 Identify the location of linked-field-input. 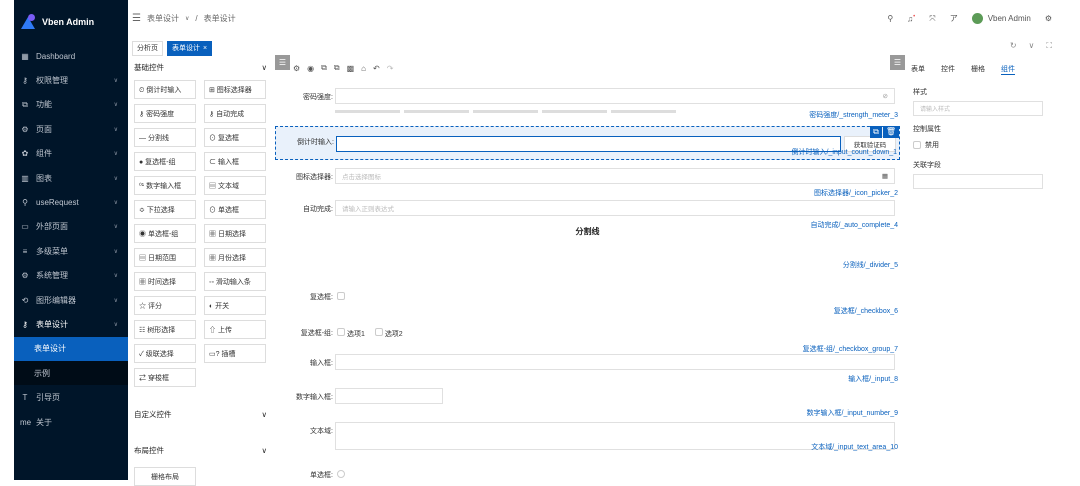
(978, 181).